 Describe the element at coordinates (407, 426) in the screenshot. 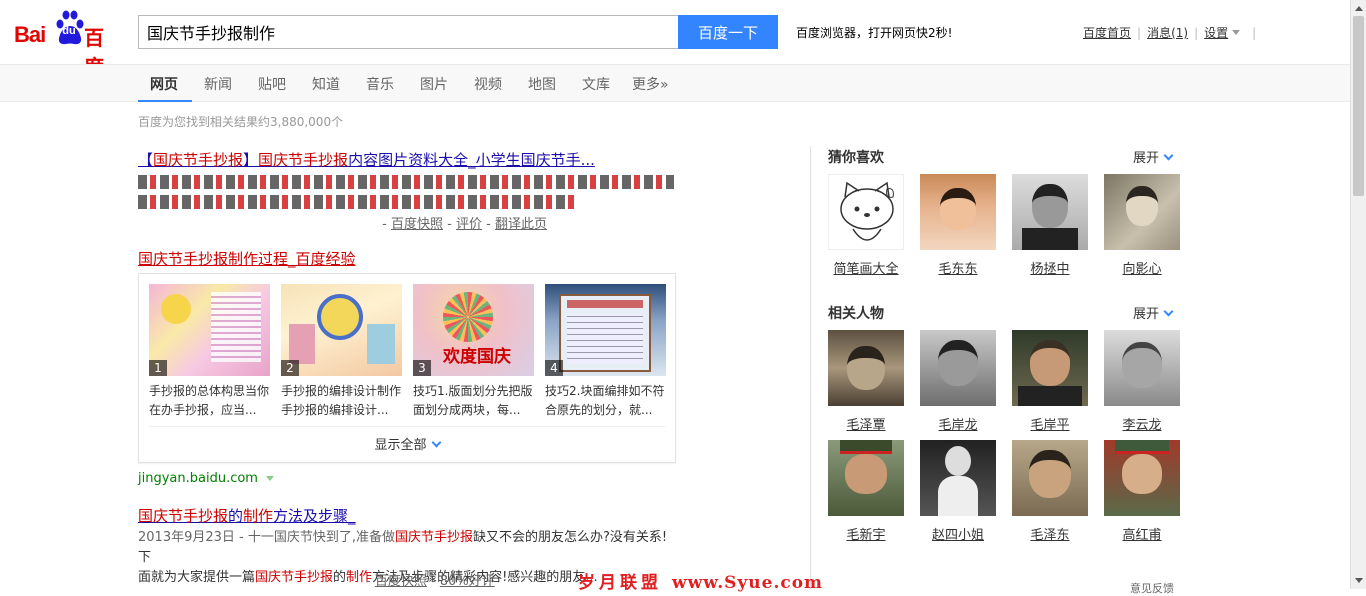

I see `divider` at that location.